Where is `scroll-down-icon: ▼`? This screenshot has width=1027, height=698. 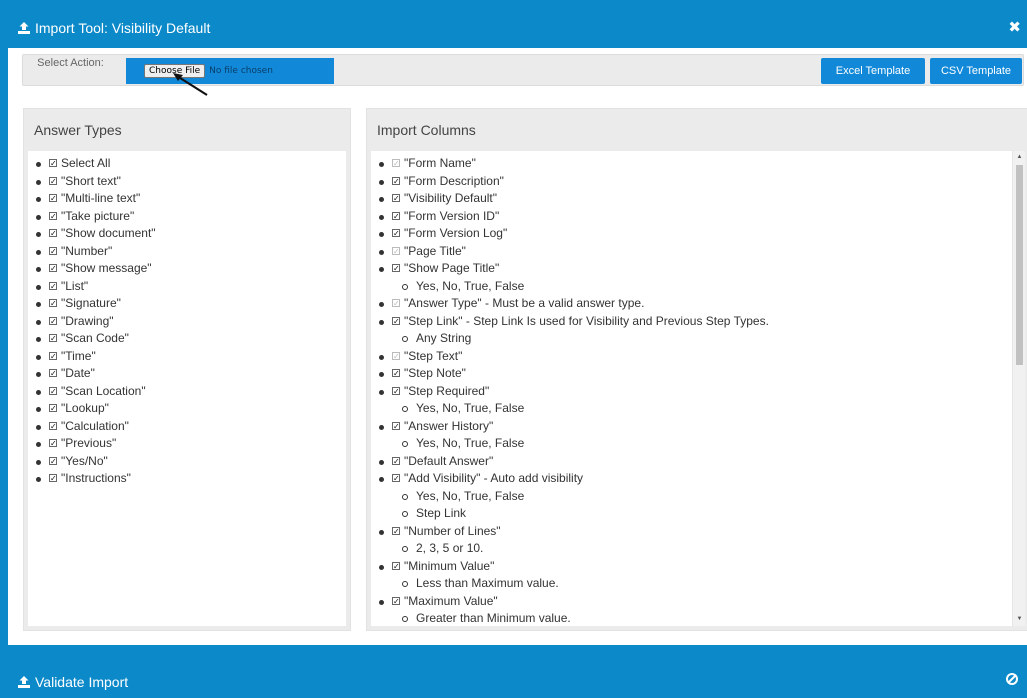 scroll-down-icon: ▼ is located at coordinates (1019, 619).